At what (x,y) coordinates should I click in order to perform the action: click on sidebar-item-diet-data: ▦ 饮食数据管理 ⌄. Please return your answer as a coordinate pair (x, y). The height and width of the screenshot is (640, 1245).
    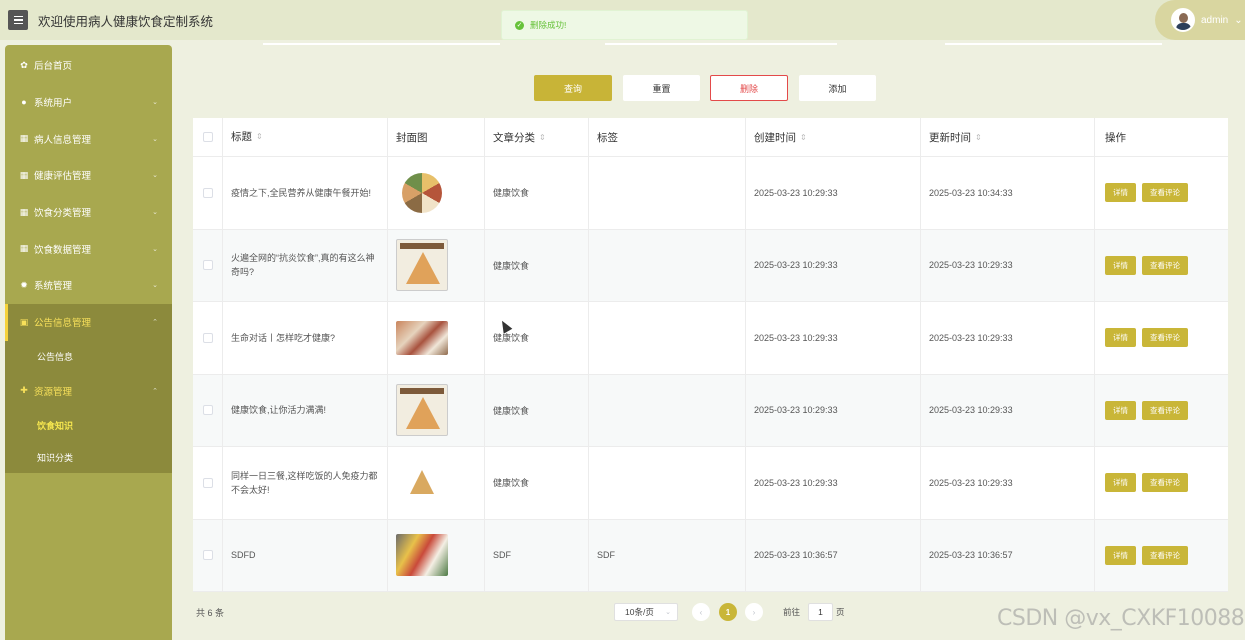
    Looking at the image, I should click on (88, 248).